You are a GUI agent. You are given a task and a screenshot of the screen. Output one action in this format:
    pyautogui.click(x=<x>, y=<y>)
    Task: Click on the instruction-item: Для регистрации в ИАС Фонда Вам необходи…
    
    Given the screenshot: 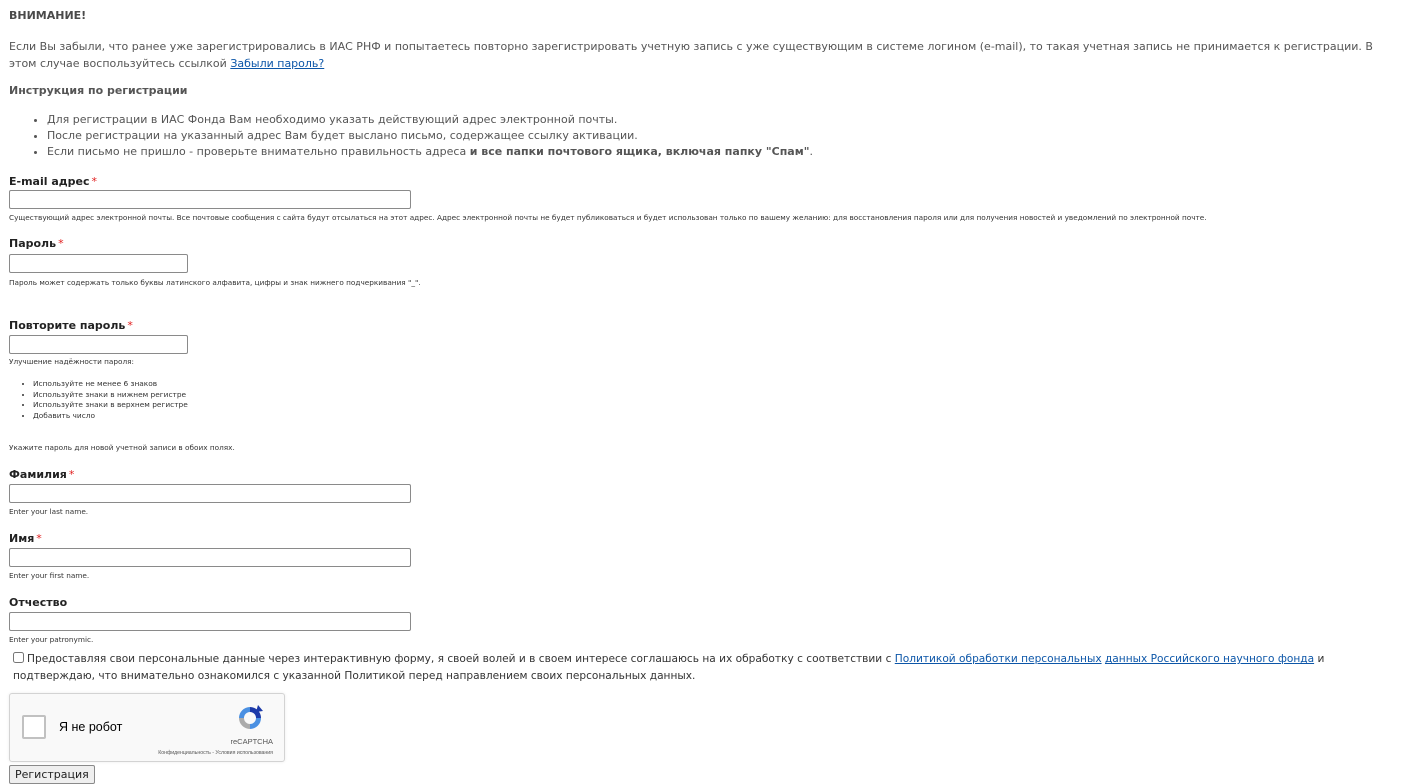 What is the action you would take?
    pyautogui.click(x=430, y=120)
    